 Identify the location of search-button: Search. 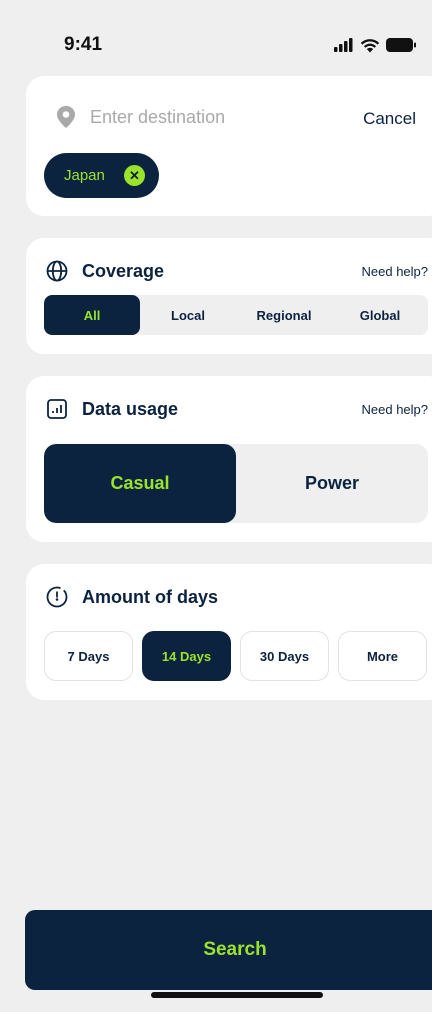
(228, 950).